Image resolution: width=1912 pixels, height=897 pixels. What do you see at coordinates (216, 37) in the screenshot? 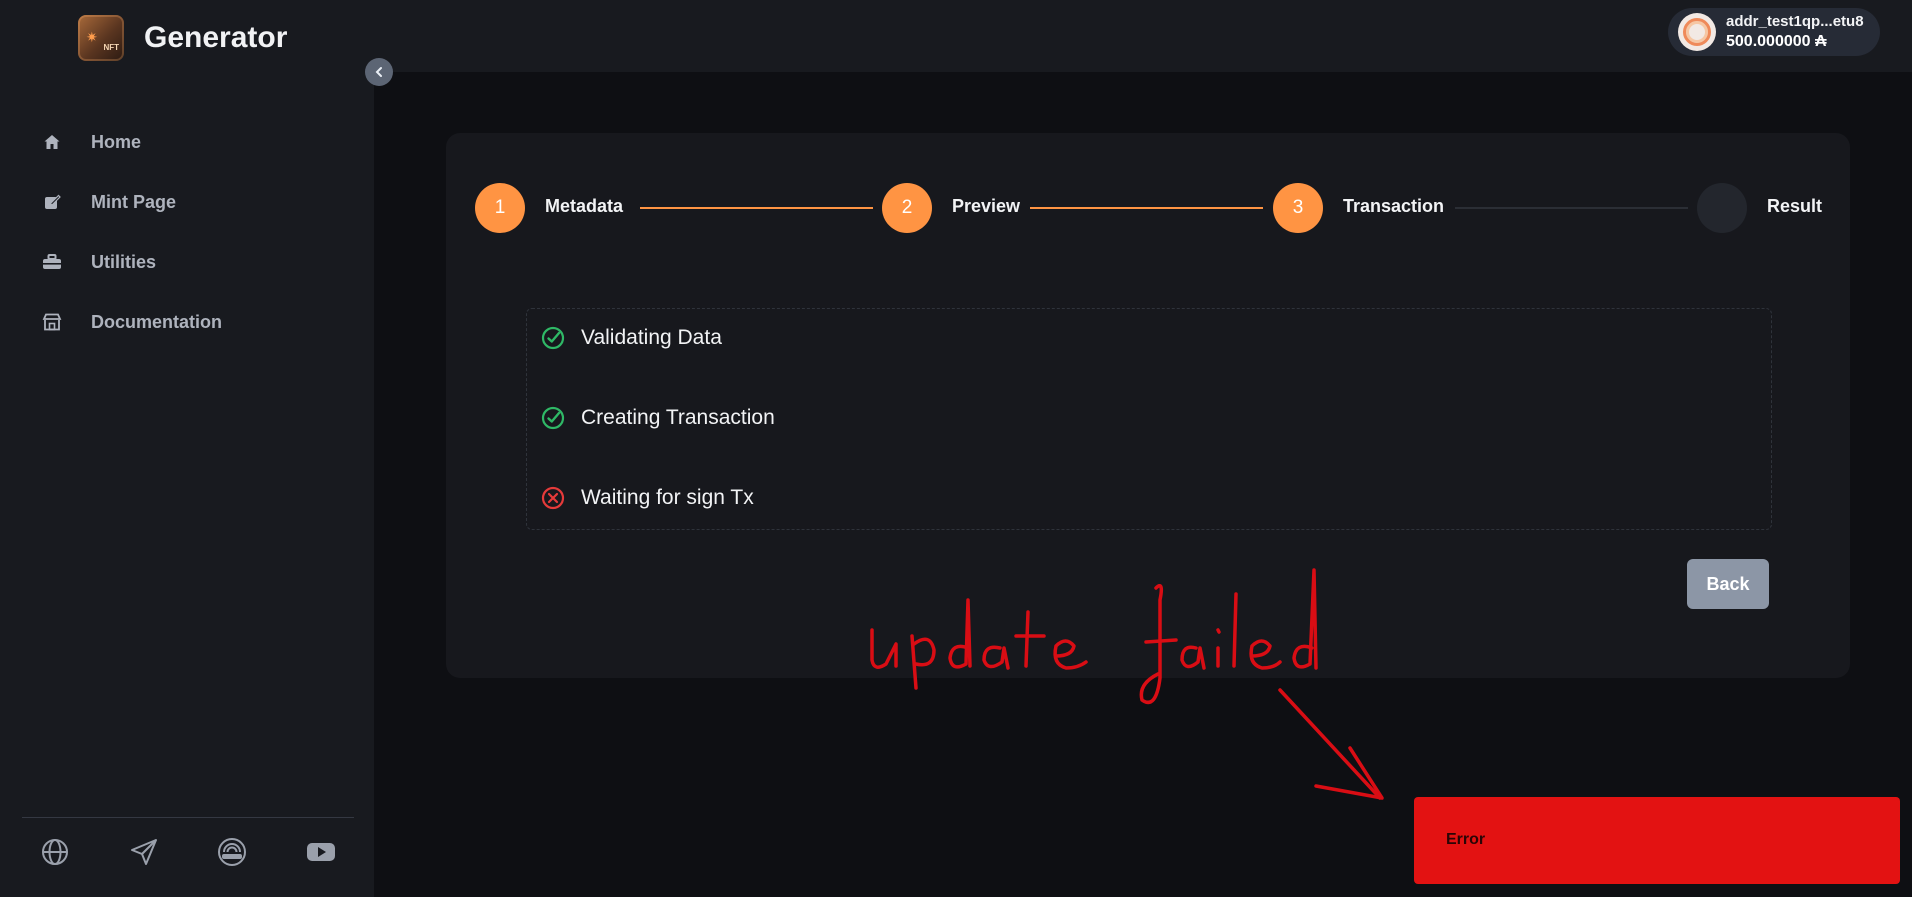
I see `app-title: Generator` at bounding box center [216, 37].